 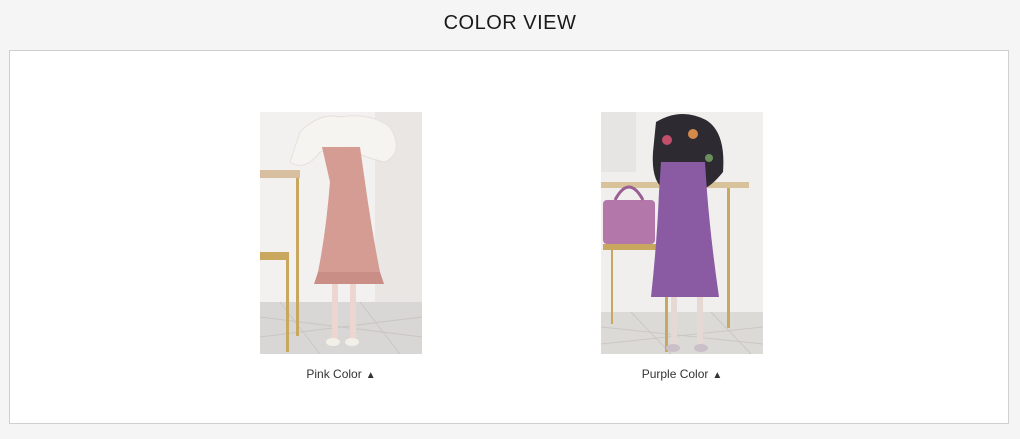 I want to click on pink-color-photo, so click(x=341, y=233).